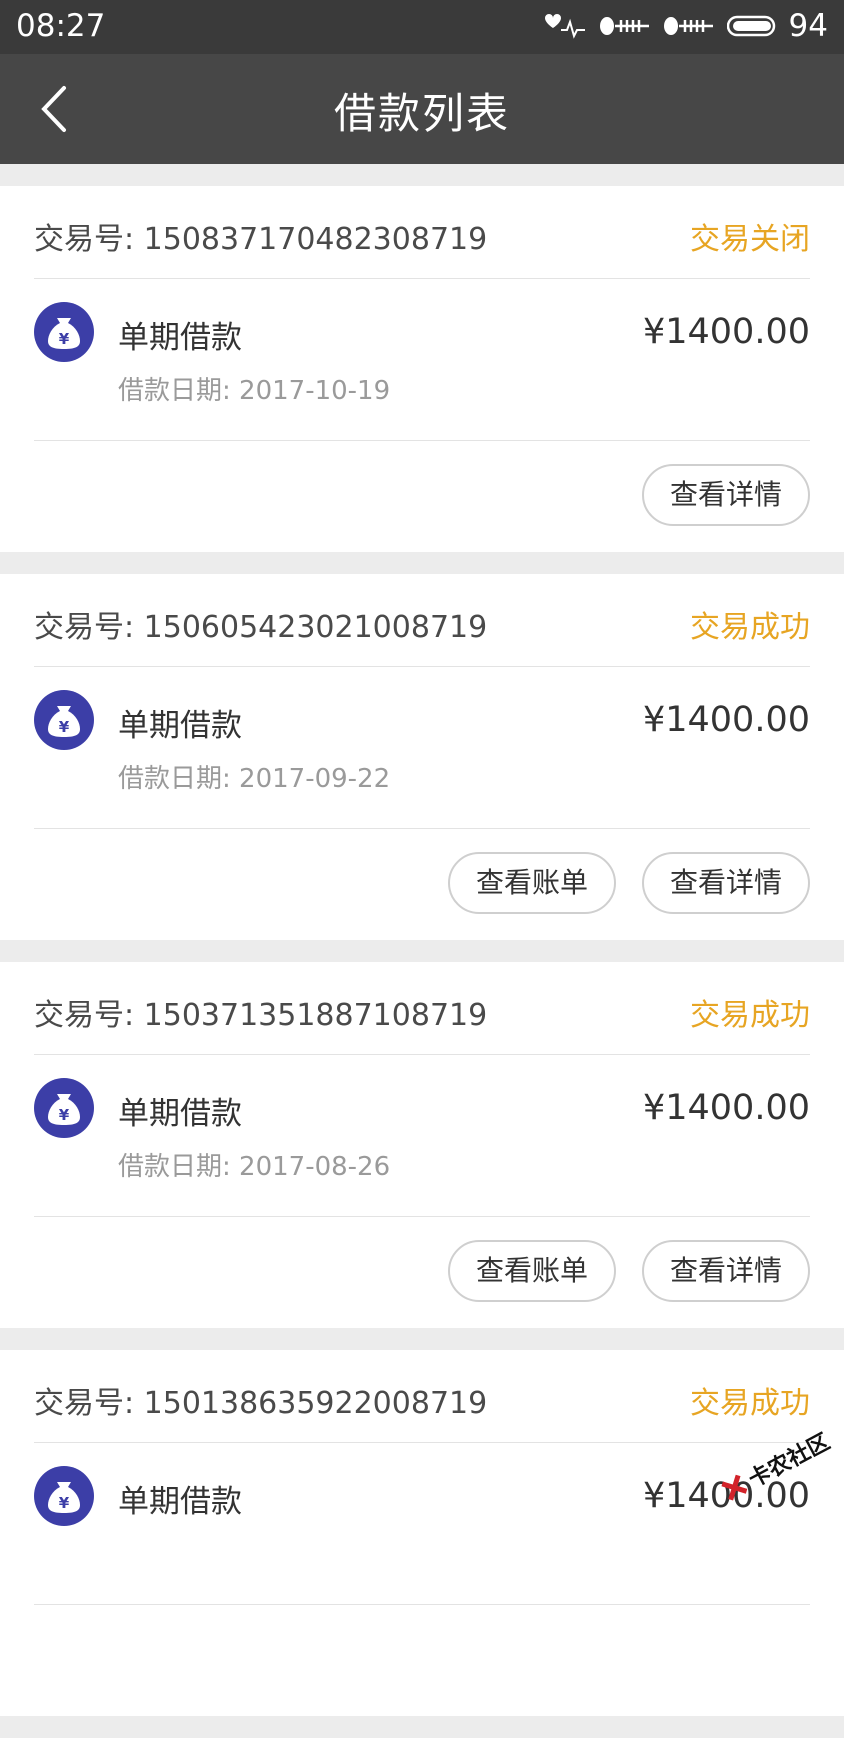 This screenshot has height=1738, width=844. I want to click on card-header: 交易号: 1508371704823087​19 交易关闭, so click(422, 232).